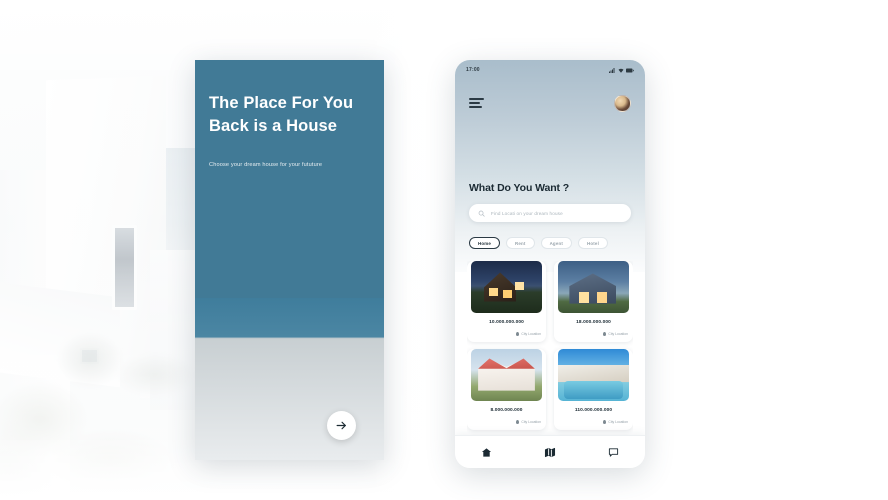 Image resolution: width=888 pixels, height=500 pixels. What do you see at coordinates (527, 213) in the screenshot?
I see `search-placeholder: Find Locati on your dream house` at bounding box center [527, 213].